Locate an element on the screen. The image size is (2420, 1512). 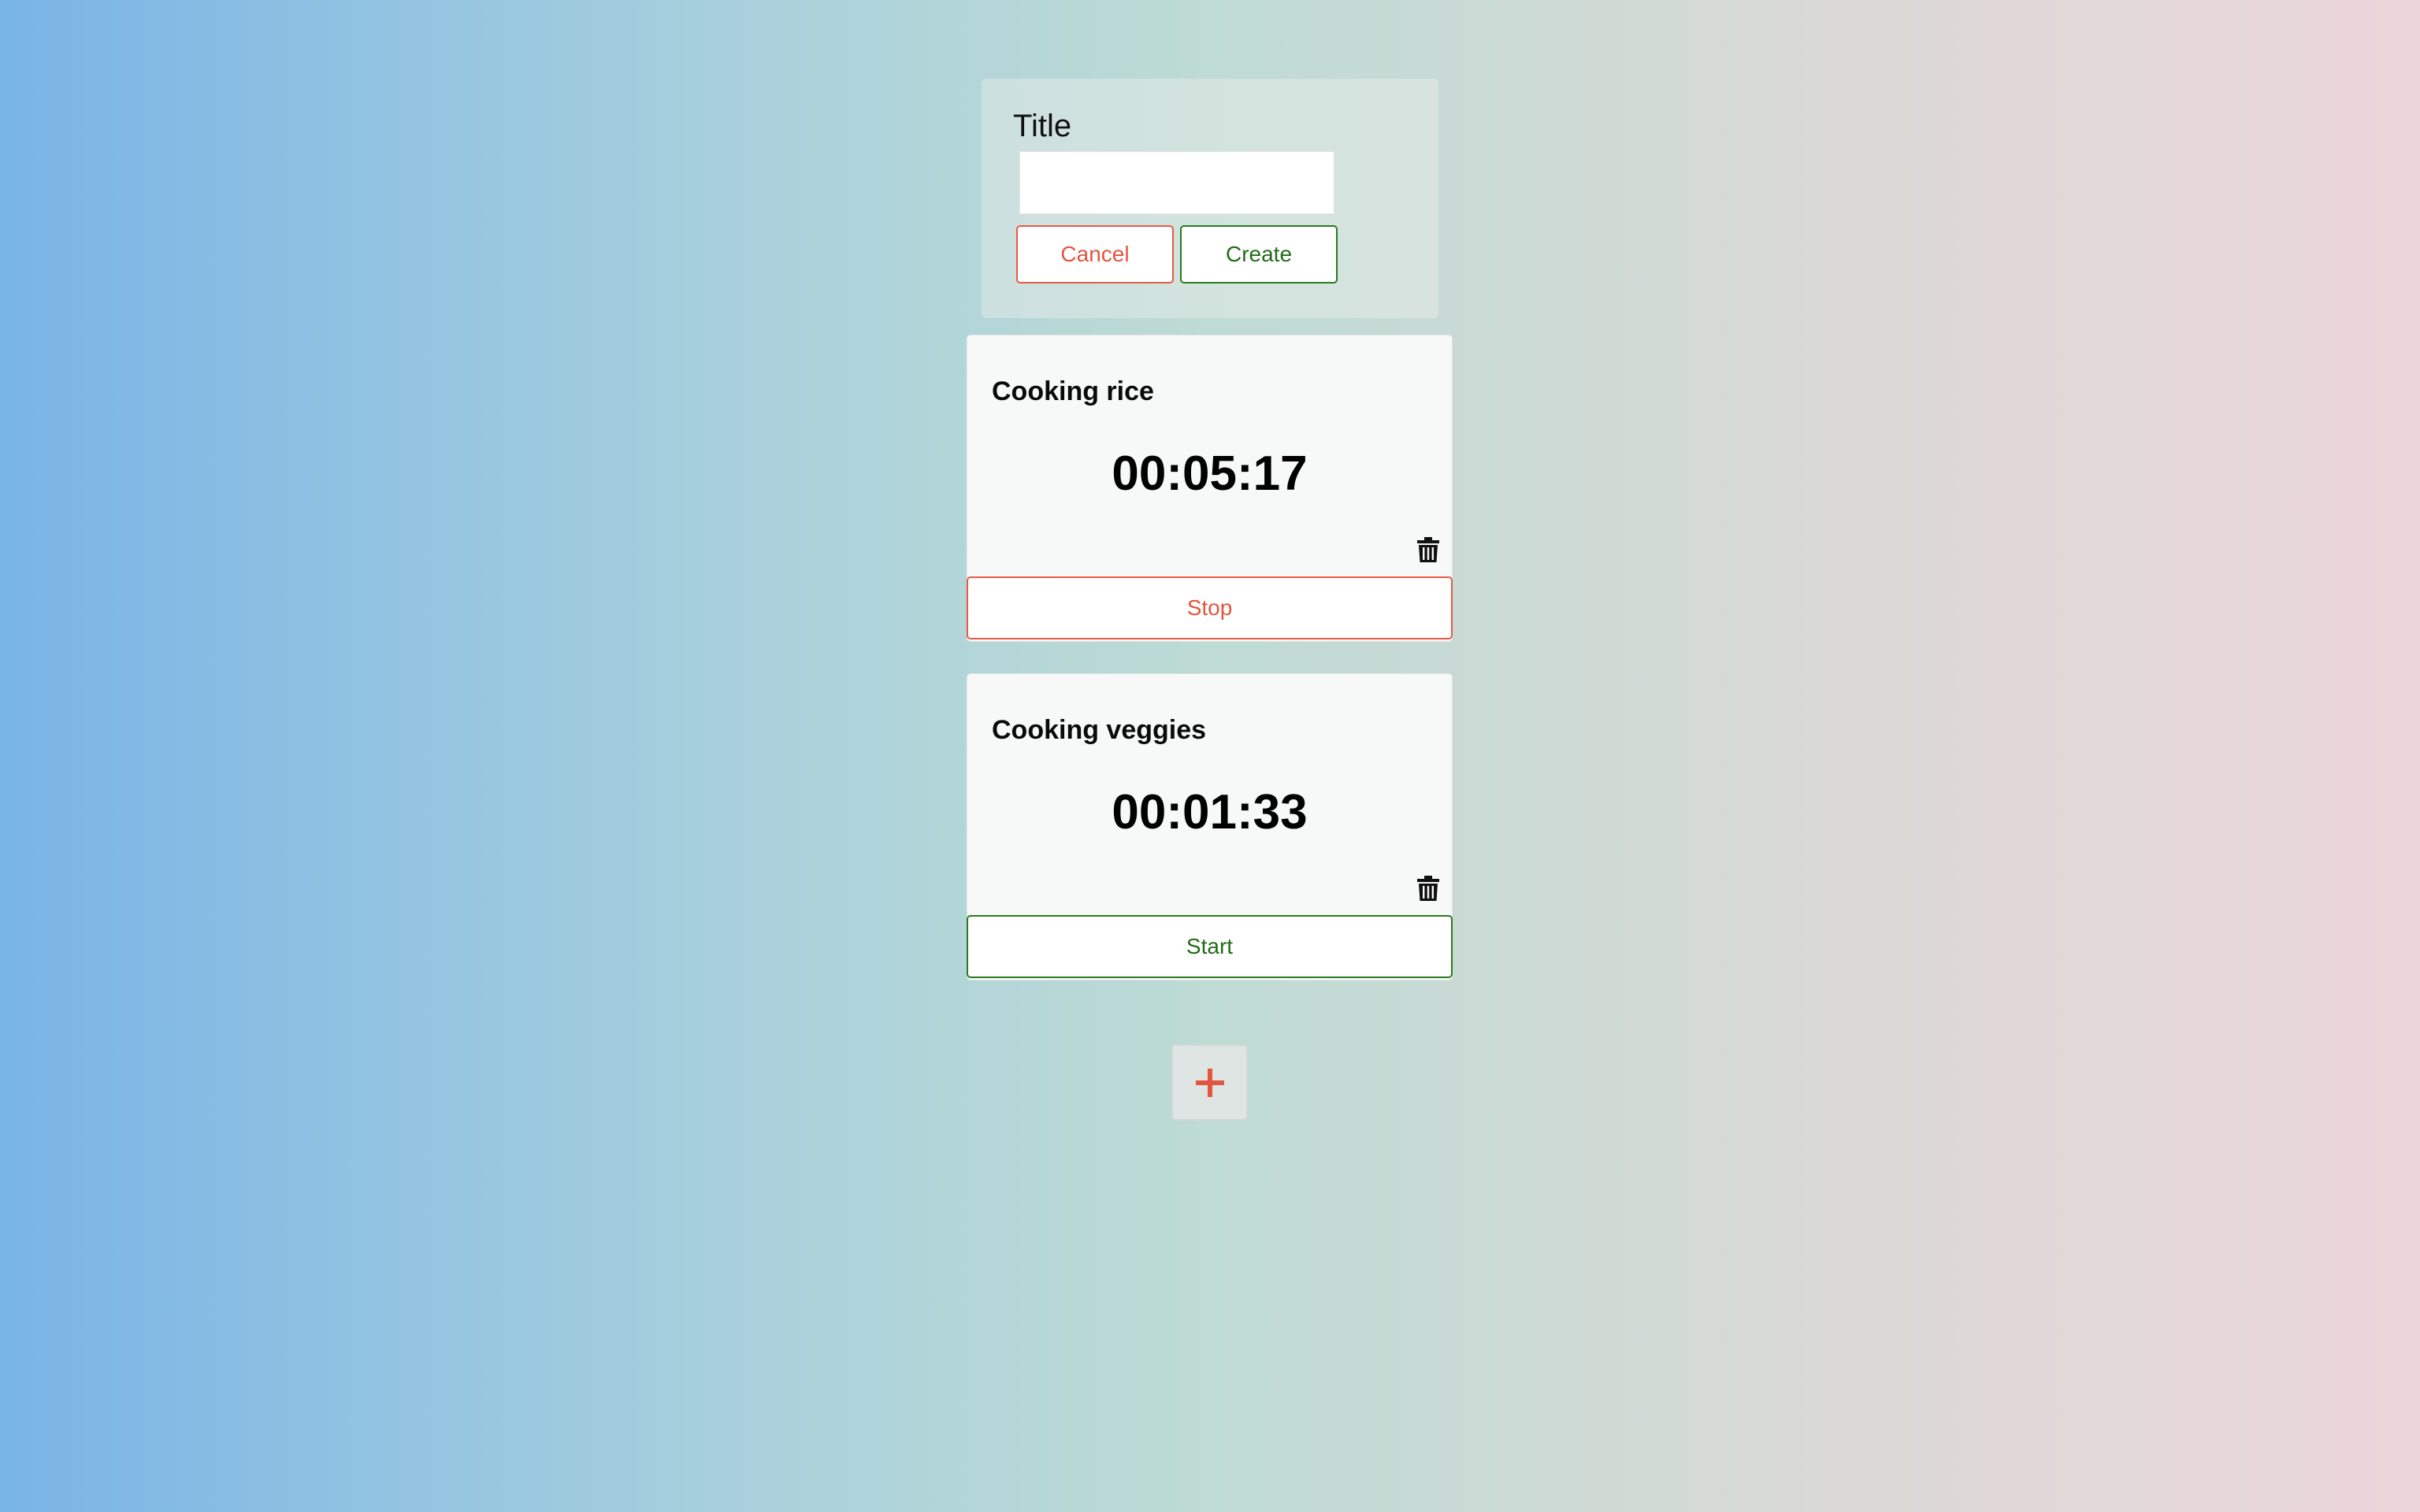
title-input is located at coordinates (1176, 182).